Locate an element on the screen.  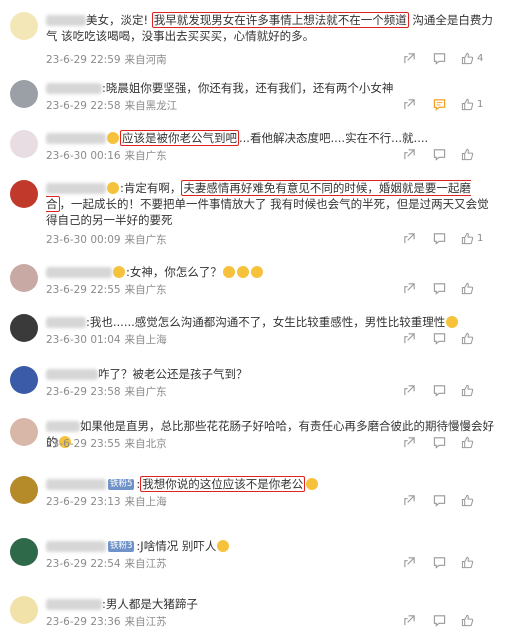
comment-meta: 23-6-29 22:59 来自河南 is located at coordinates (106, 60).